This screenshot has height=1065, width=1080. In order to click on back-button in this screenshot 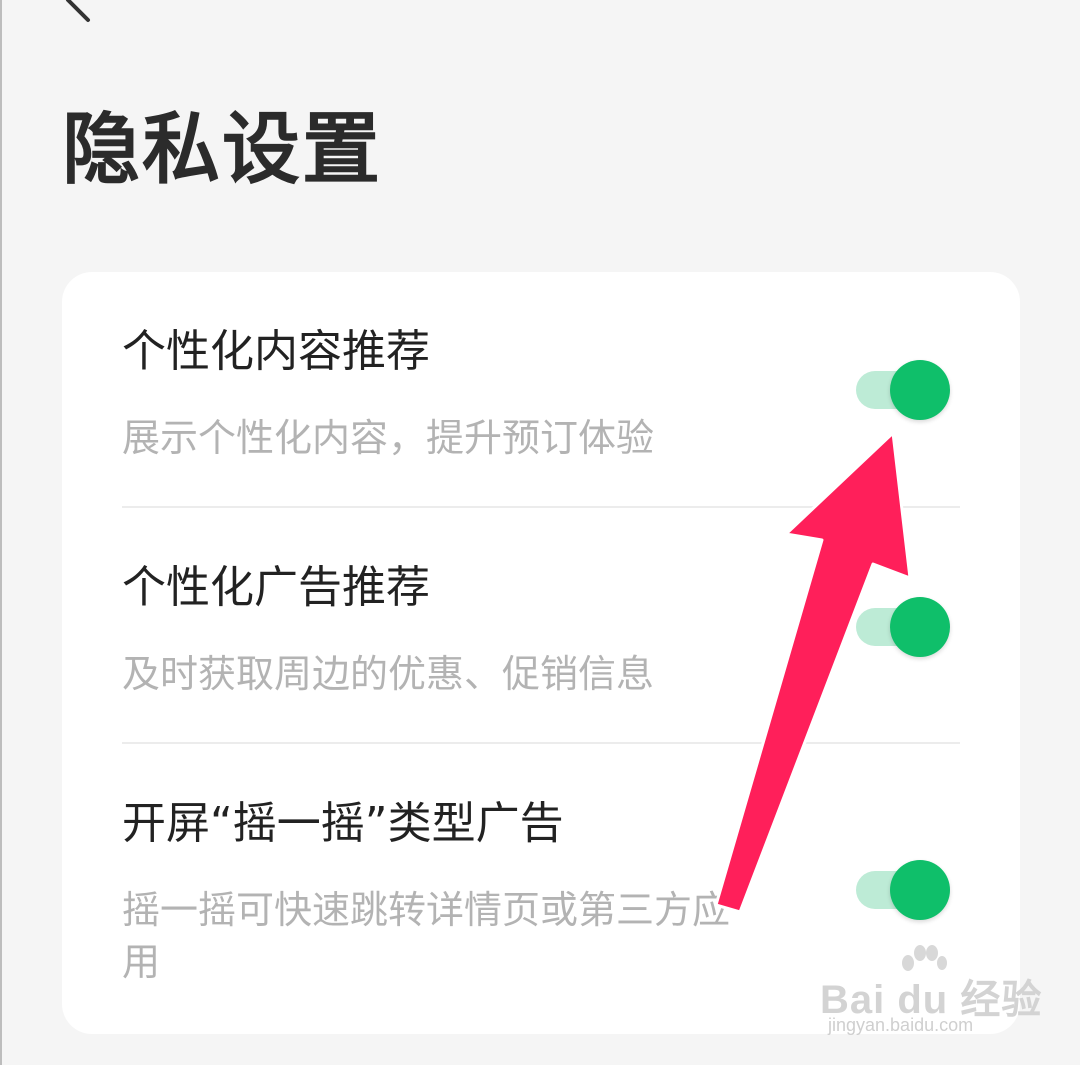, I will do `click(70, 15)`.